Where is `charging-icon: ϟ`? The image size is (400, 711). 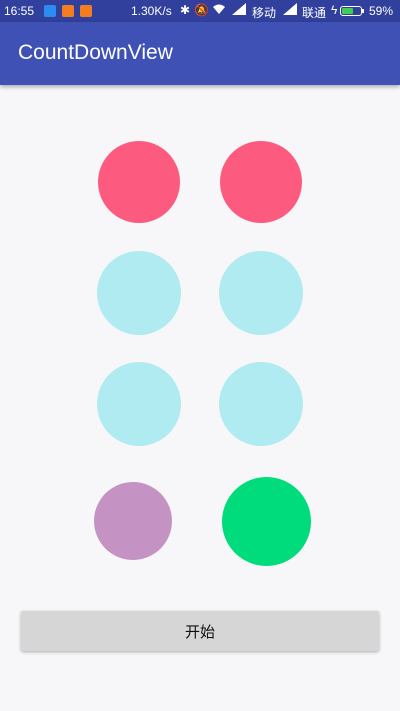
charging-icon: ϟ is located at coordinates (334, 10).